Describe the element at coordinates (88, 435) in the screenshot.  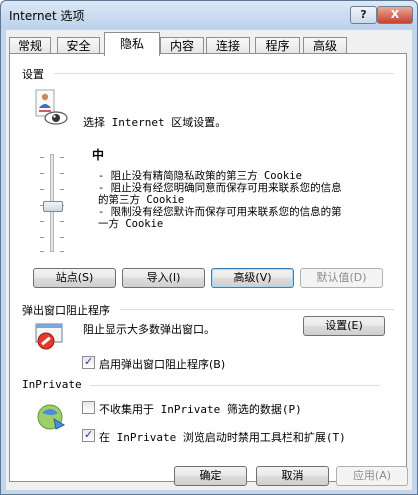
I see `inprivate-disable-toolbars-checkbox` at that location.